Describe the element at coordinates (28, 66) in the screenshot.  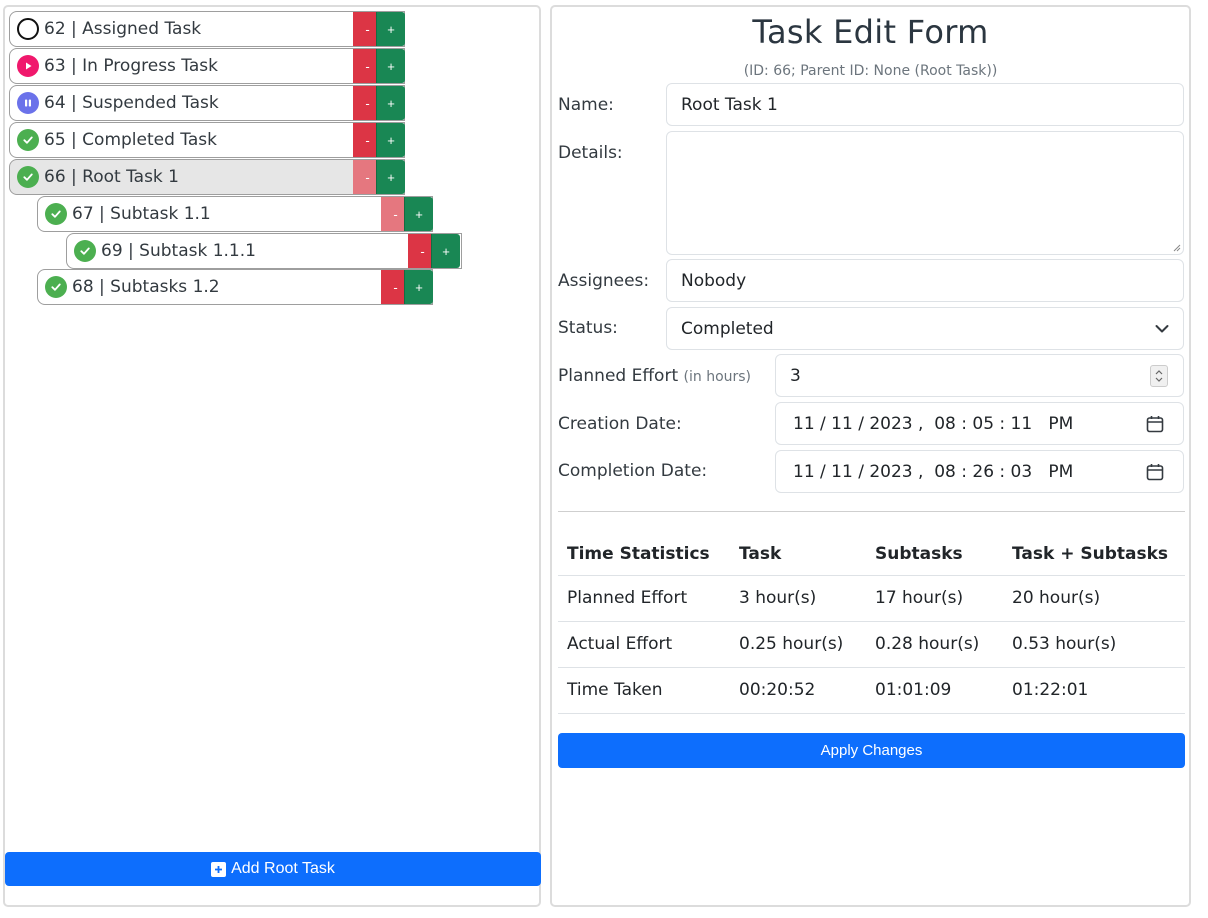
I see `play-icon` at that location.